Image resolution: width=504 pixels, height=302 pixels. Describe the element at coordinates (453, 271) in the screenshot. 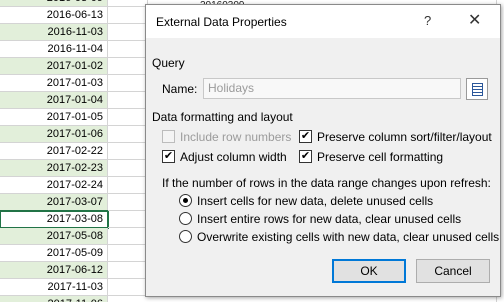

I see `cancel-button: Cancel` at that location.